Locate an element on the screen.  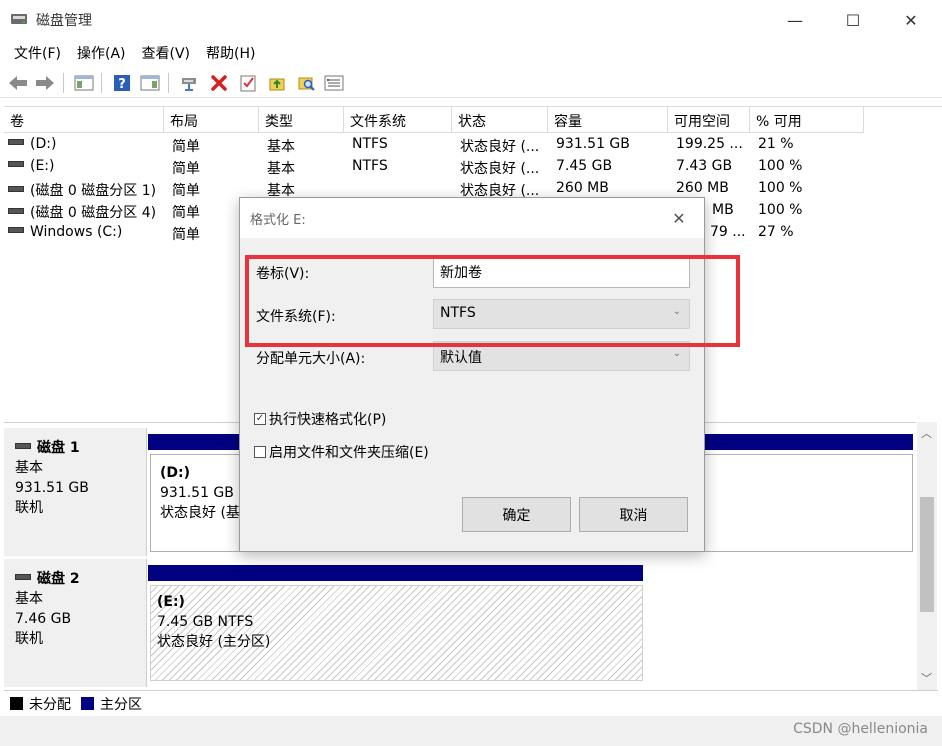
percent-free-cell: 27 % is located at coordinates (776, 232).